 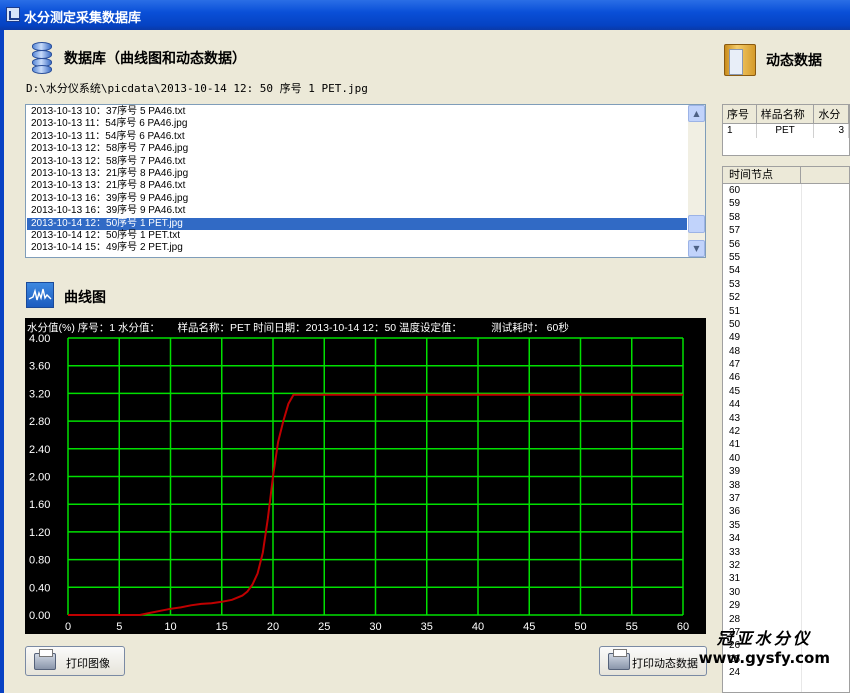 What do you see at coordinates (357, 174) in the screenshot?
I see `file-list-item: 2013-10-13 13：21序号 8 PA46.jpg` at bounding box center [357, 174].